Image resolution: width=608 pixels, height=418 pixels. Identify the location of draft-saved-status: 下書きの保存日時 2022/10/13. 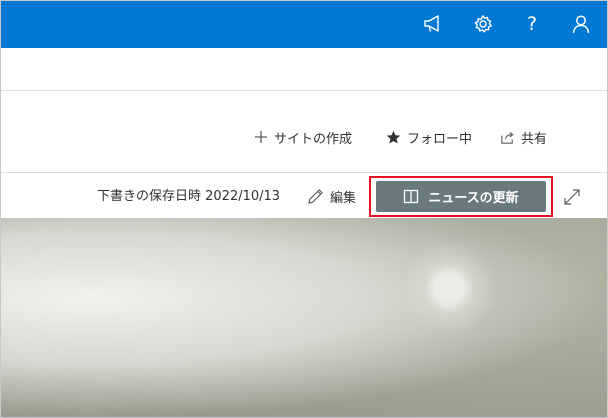
(189, 196).